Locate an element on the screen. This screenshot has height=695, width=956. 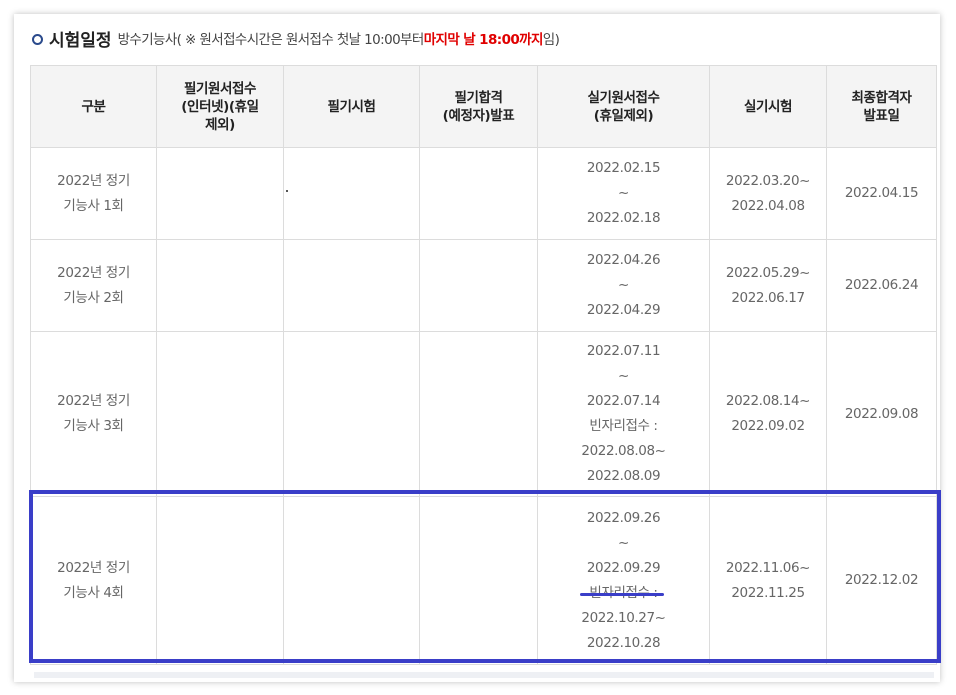
cell-session: 2022년 정기 기능사 2회 is located at coordinates (93, 285).